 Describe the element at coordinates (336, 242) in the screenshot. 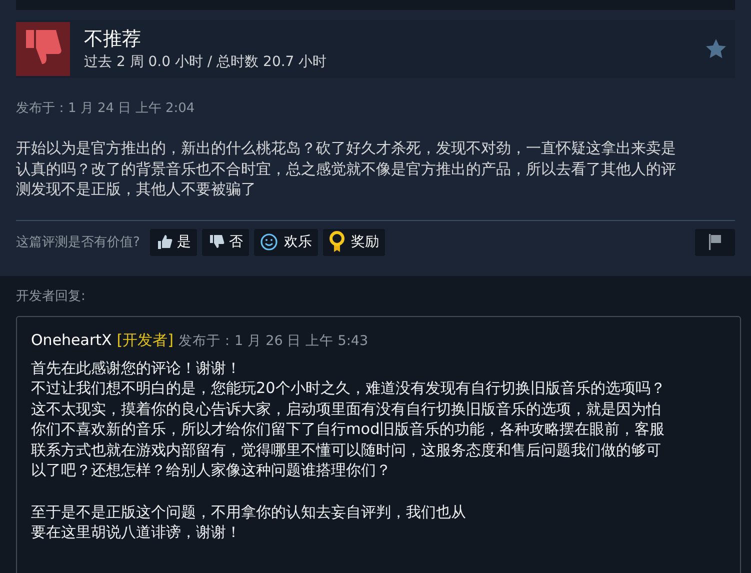

I see `medal-icon` at that location.